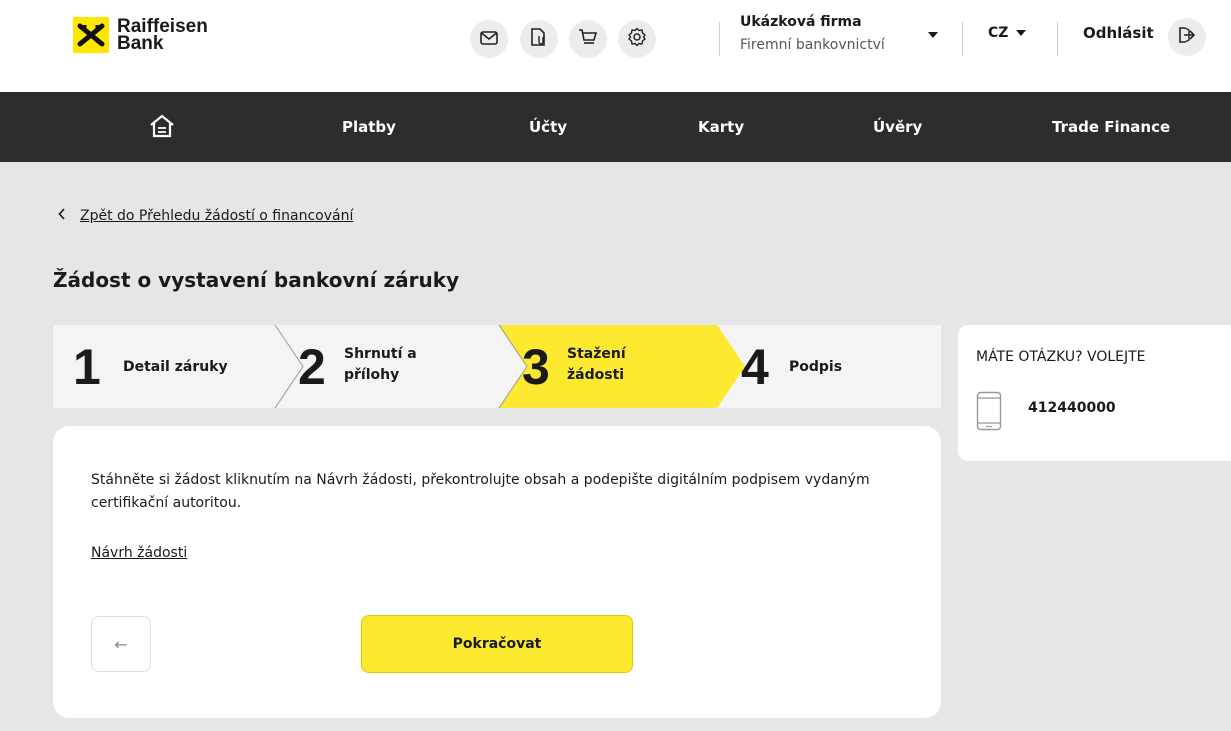 This screenshot has width=1231, height=731. Describe the element at coordinates (812, 34) in the screenshot. I see `company-selector: Ukázková firma Firemní bankovnictví` at that location.